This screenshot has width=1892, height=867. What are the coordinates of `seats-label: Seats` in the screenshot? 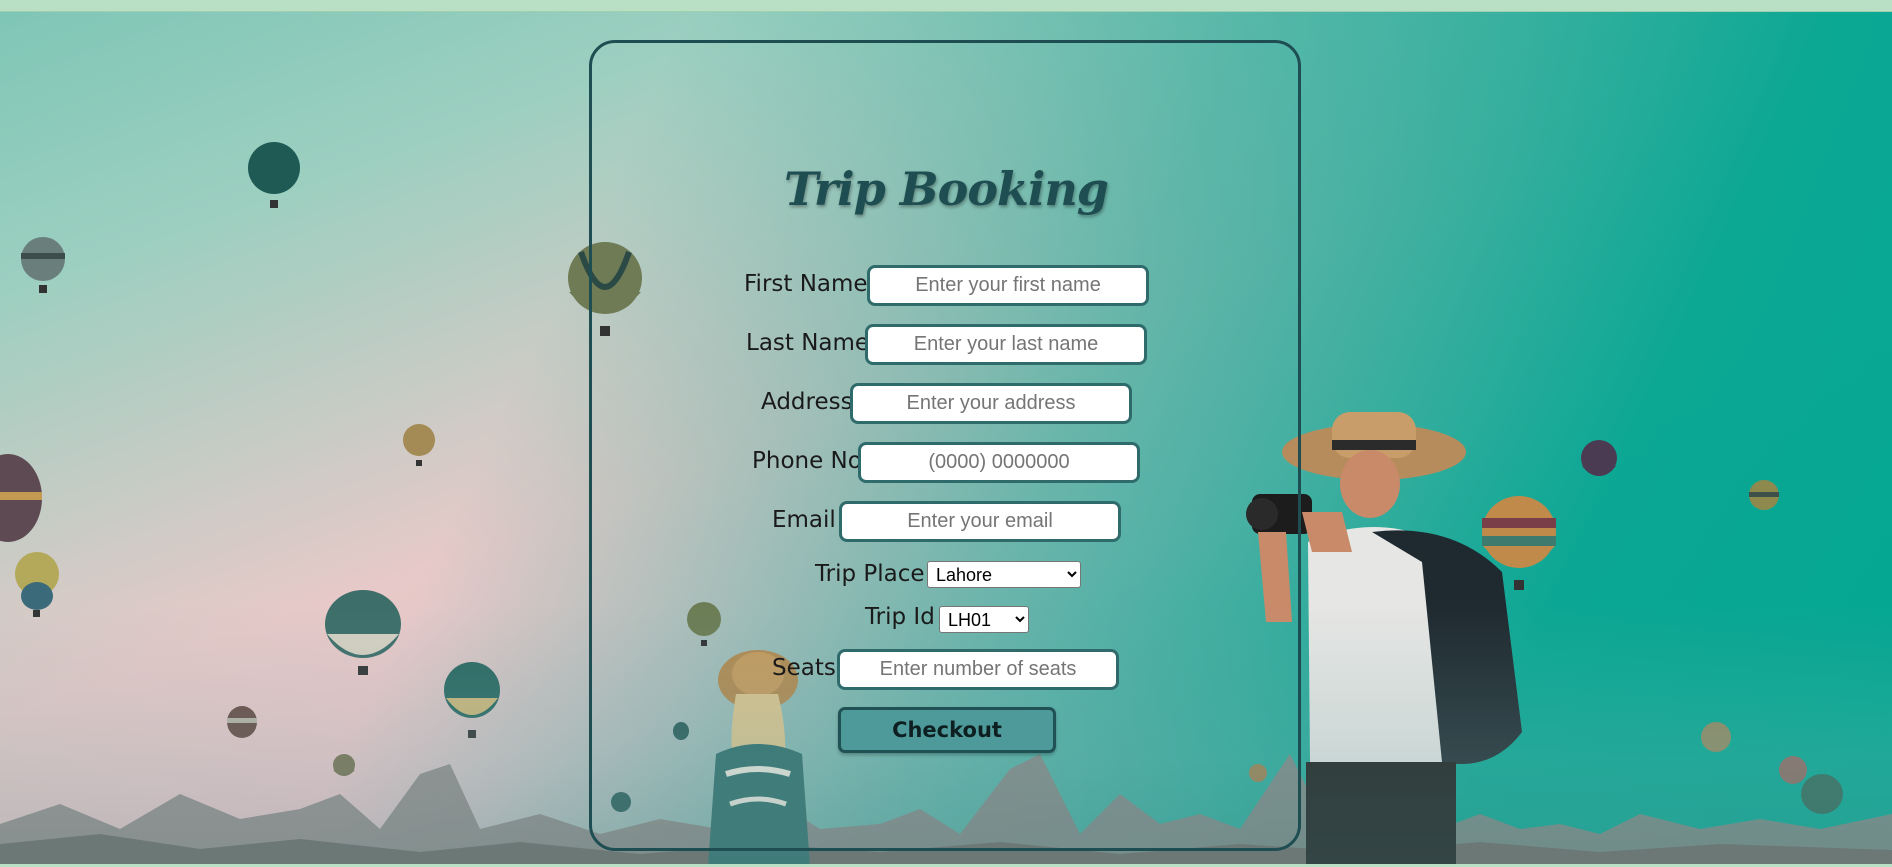 It's located at (804, 668).